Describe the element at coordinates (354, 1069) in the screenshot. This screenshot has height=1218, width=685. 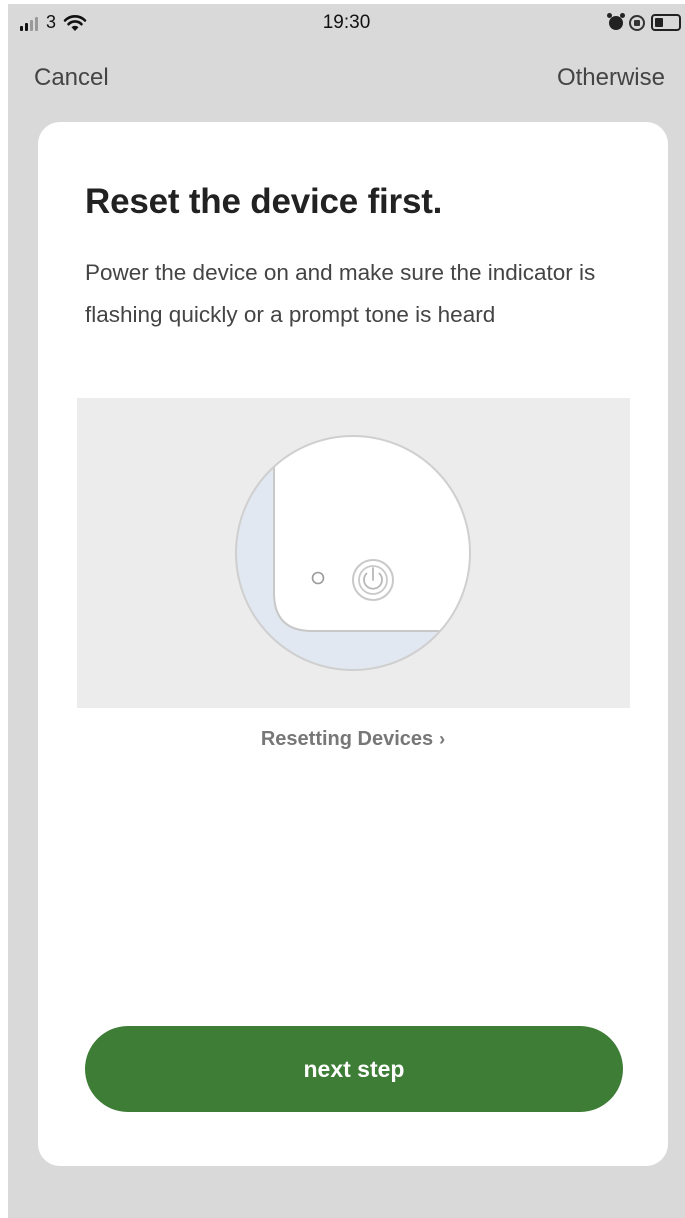
I see `next-step-button: next step` at that location.